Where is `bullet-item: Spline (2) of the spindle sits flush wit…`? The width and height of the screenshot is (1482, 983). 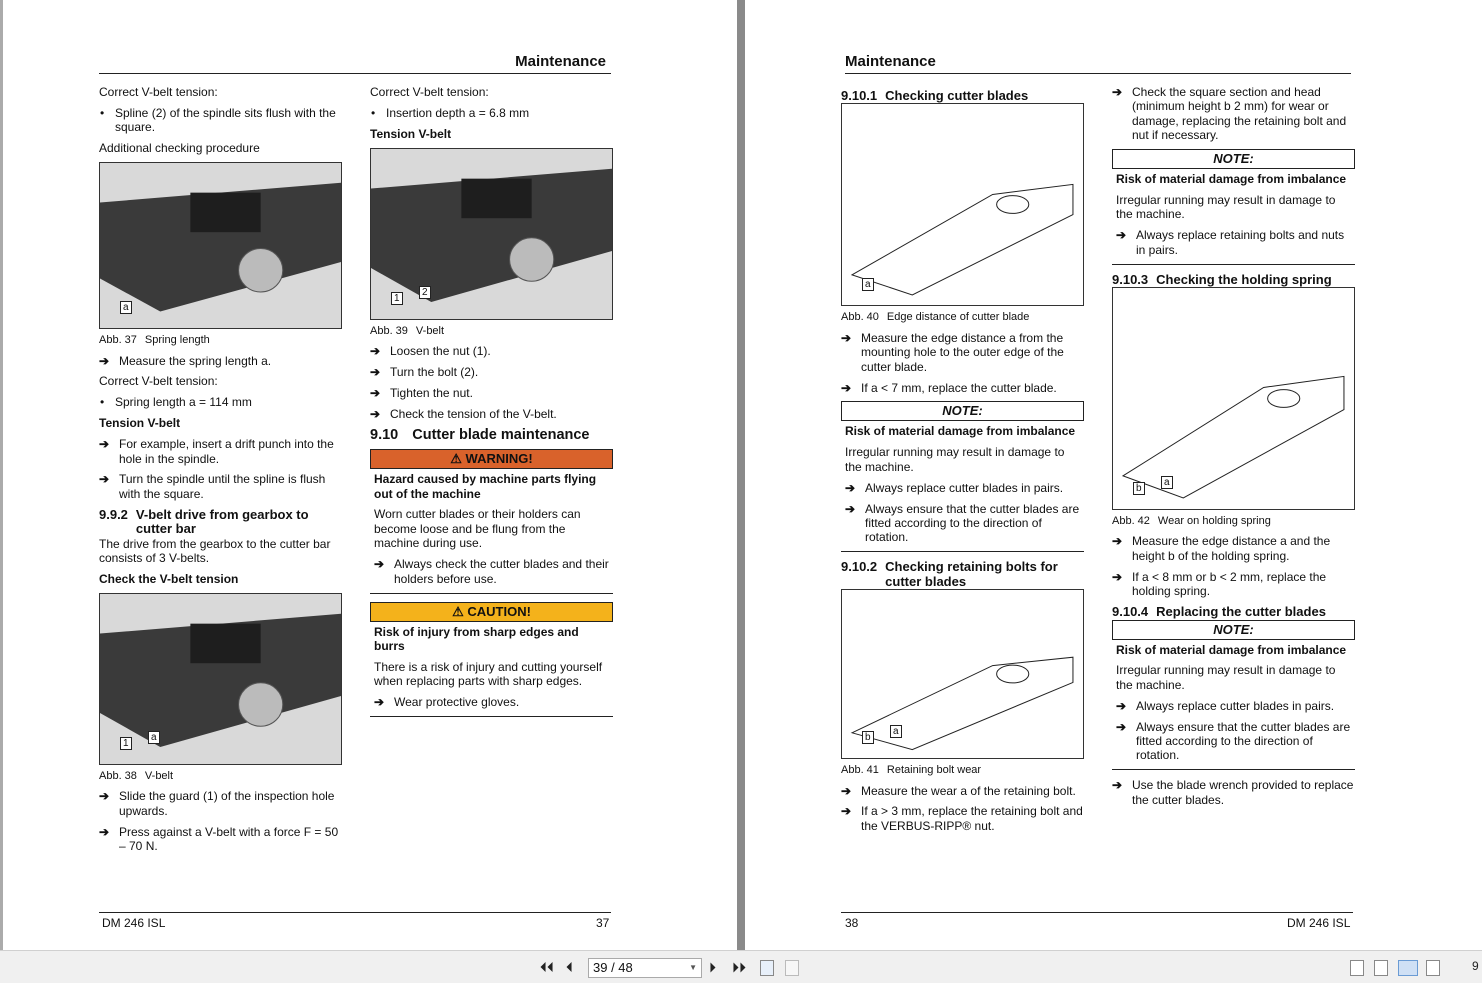
bullet-item: Spline (2) of the spindle sits flush wit… is located at coordinates (220, 120).